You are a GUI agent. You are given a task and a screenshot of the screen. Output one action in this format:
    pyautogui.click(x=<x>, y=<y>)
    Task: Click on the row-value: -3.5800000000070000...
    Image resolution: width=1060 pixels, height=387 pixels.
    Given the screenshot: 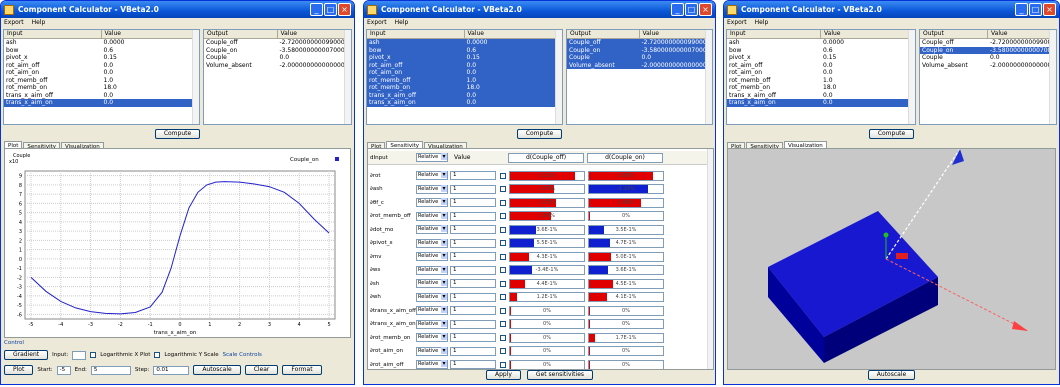 What is the action you would take?
    pyautogui.click(x=1022, y=51)
    